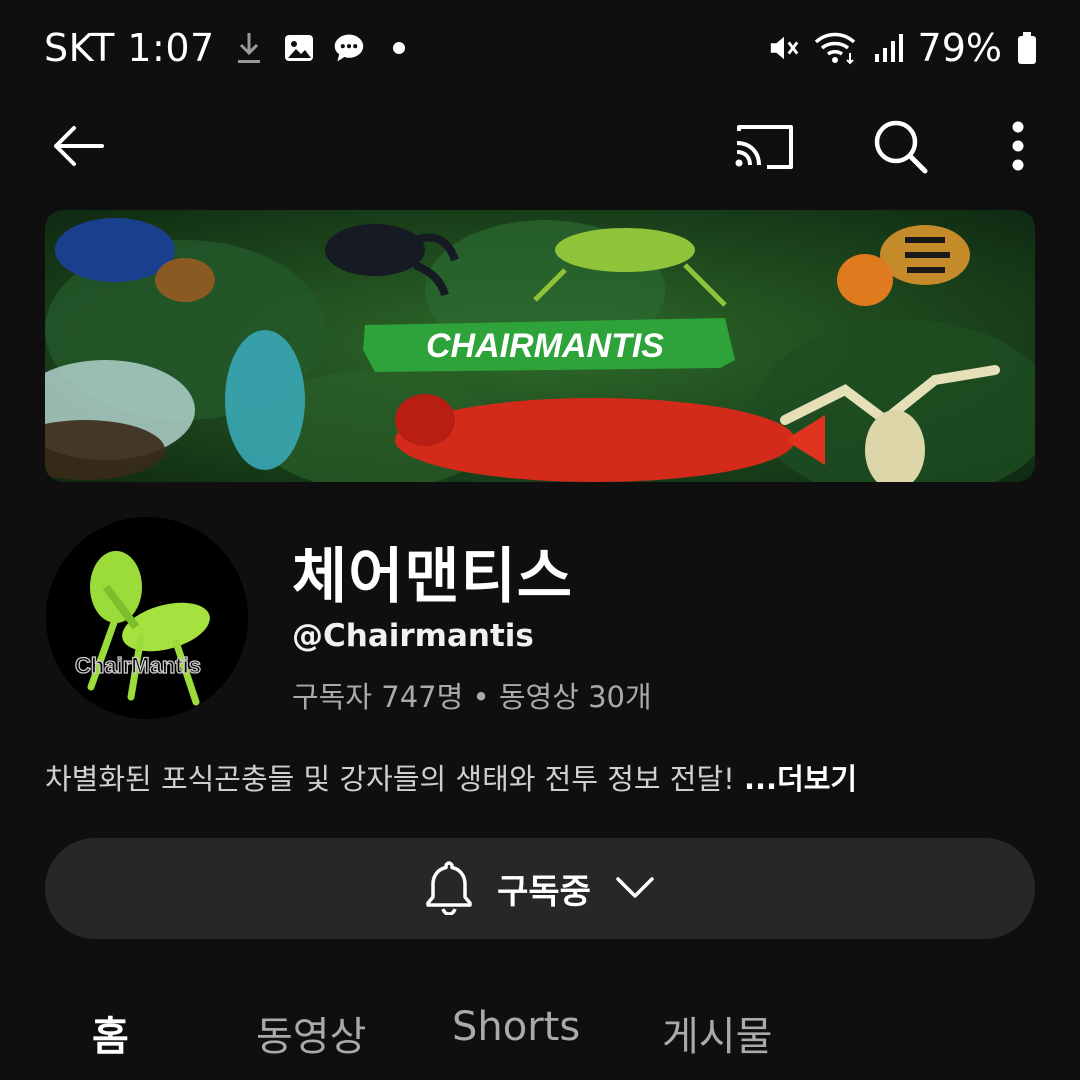  I want to click on channel-name: 체어맨티스, so click(432, 577).